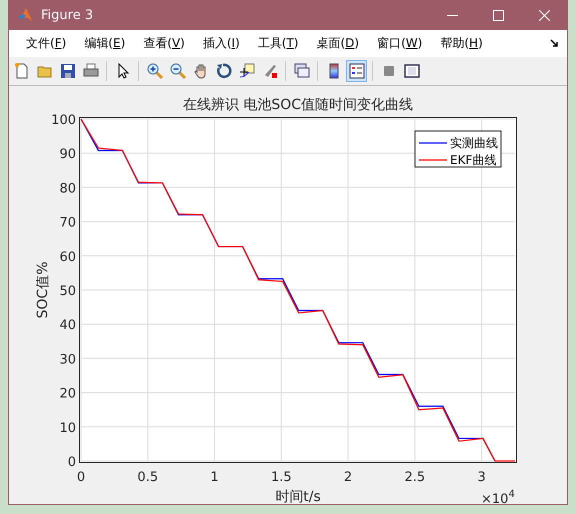 The height and width of the screenshot is (514, 576). What do you see at coordinates (481, 477) in the screenshot?
I see `x-tick-label: 3` at bounding box center [481, 477].